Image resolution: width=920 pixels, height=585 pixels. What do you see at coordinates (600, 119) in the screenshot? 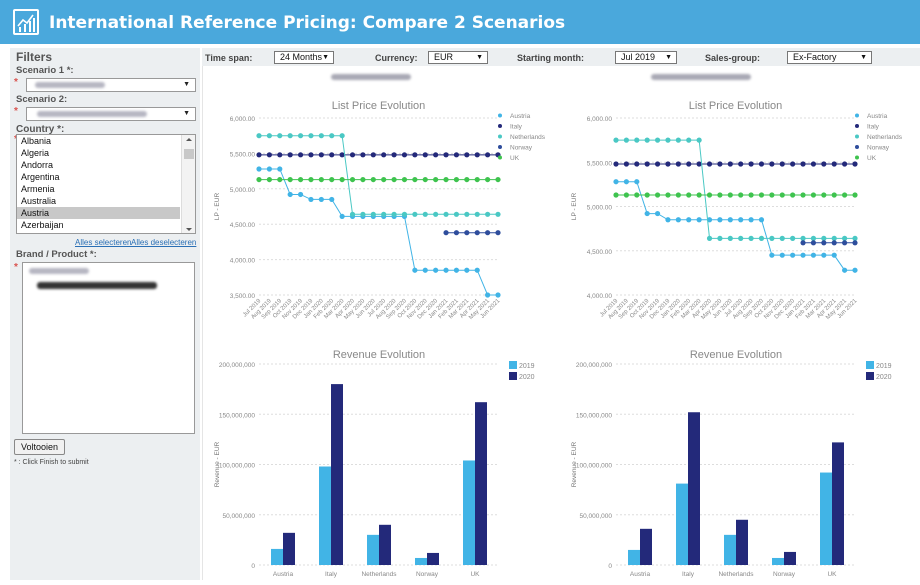
I see `y-tick-label: 6,000.00` at bounding box center [600, 119].